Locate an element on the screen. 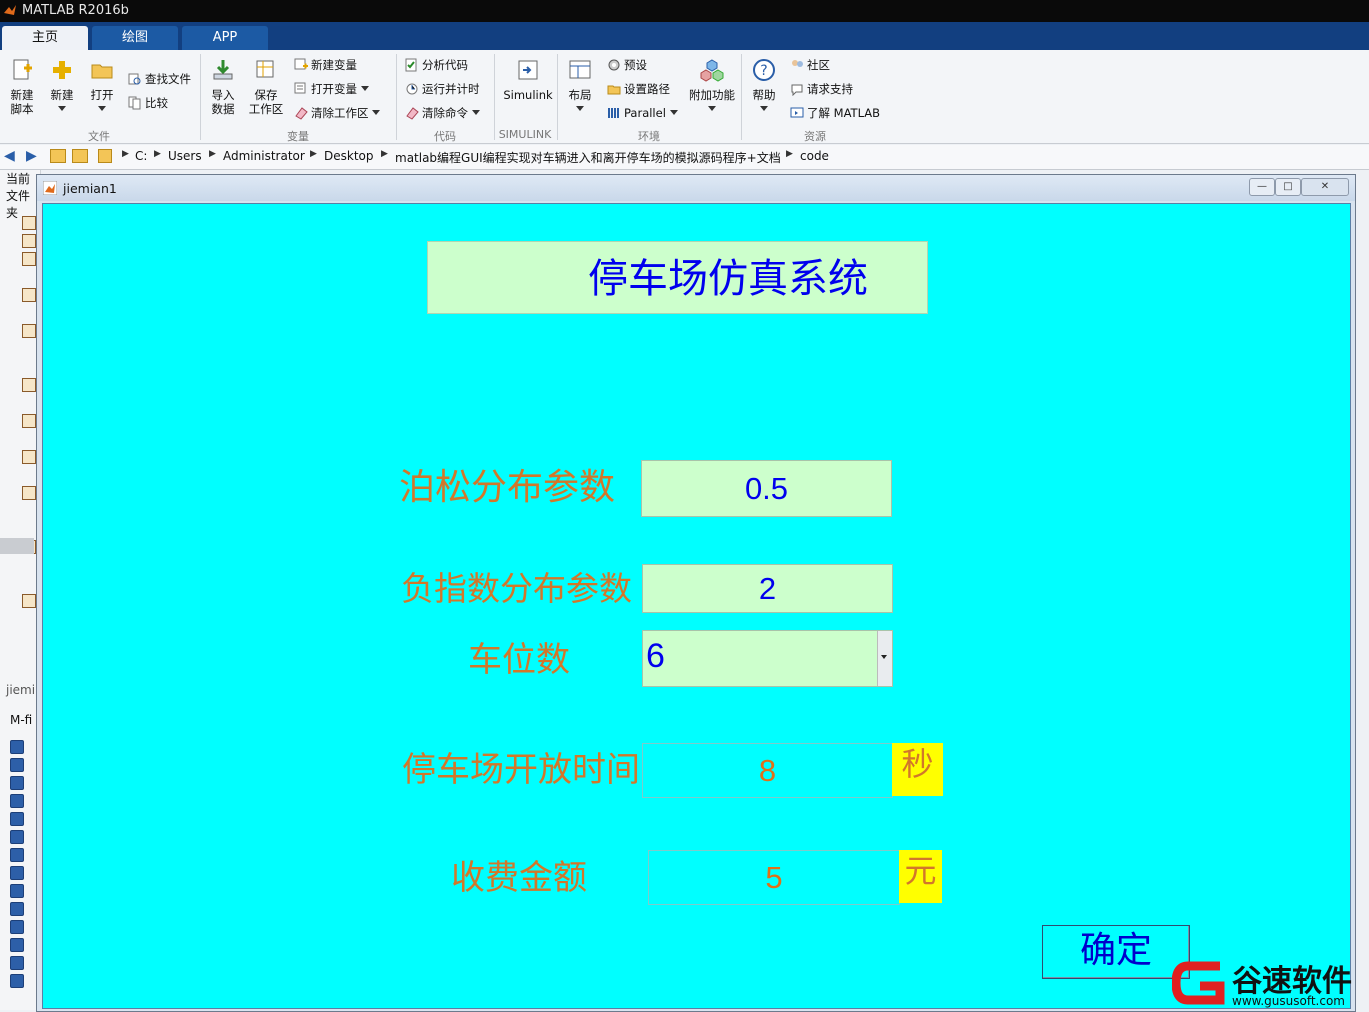 The width and height of the screenshot is (1369, 1012). import-data-button: 导入 数据 is located at coordinates (223, 87).